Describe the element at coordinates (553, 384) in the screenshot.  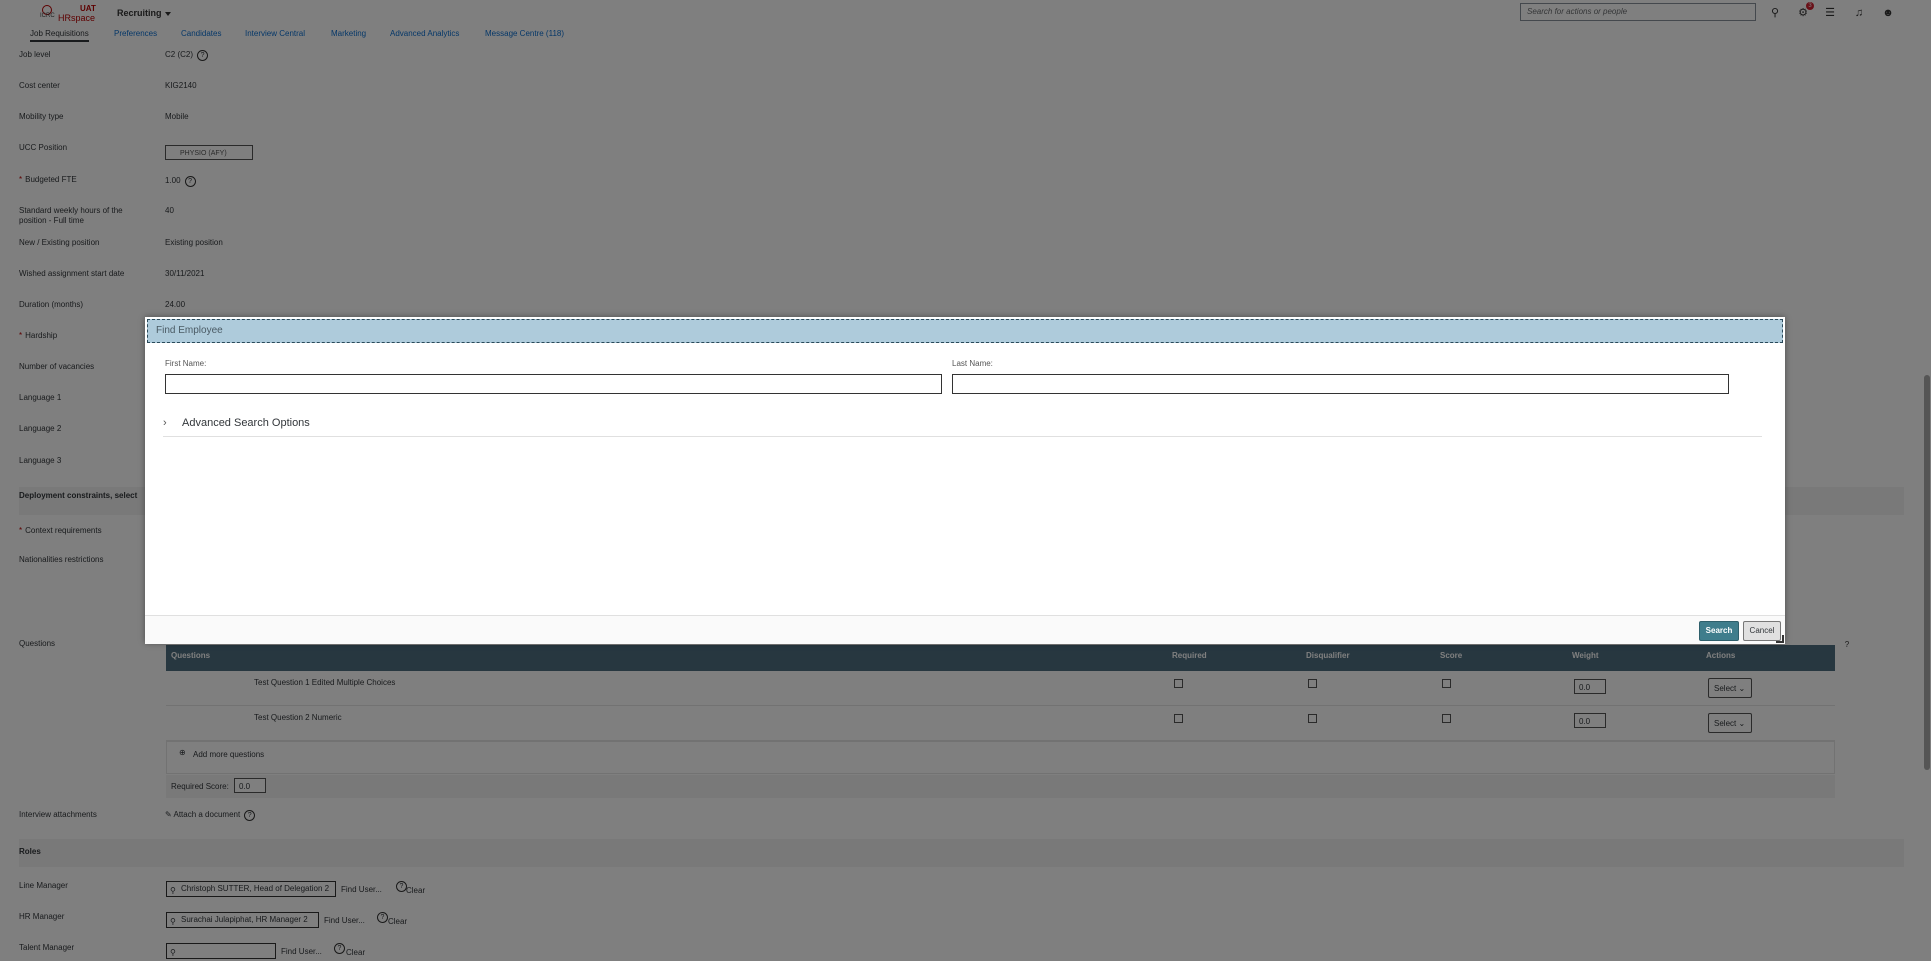
I see `first-name-input` at that location.